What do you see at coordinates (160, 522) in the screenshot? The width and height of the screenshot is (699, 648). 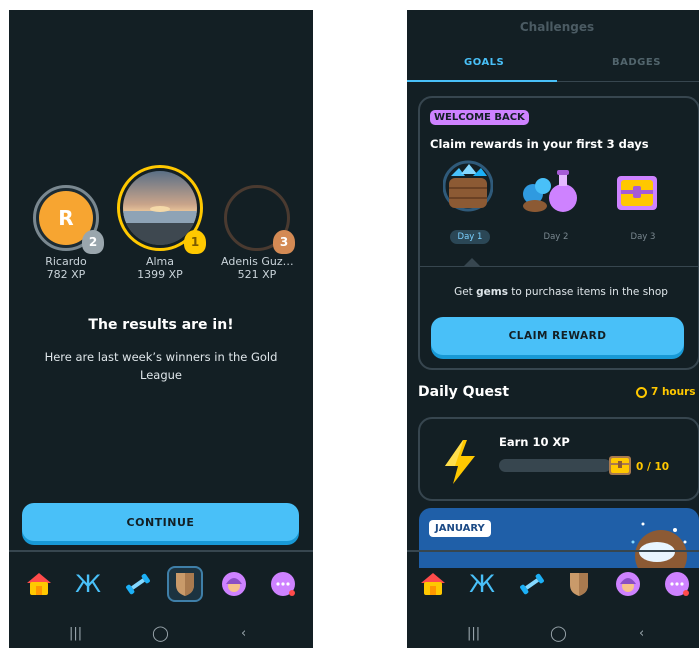 I see `continue-button: CONTINUE` at bounding box center [160, 522].